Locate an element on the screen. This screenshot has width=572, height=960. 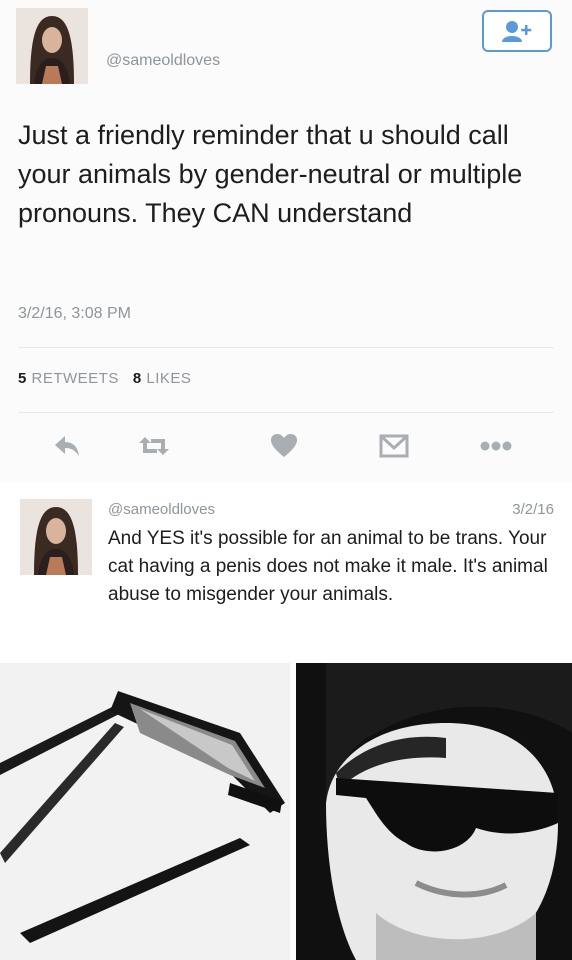
retweets-count: 5 is located at coordinates (22, 378).